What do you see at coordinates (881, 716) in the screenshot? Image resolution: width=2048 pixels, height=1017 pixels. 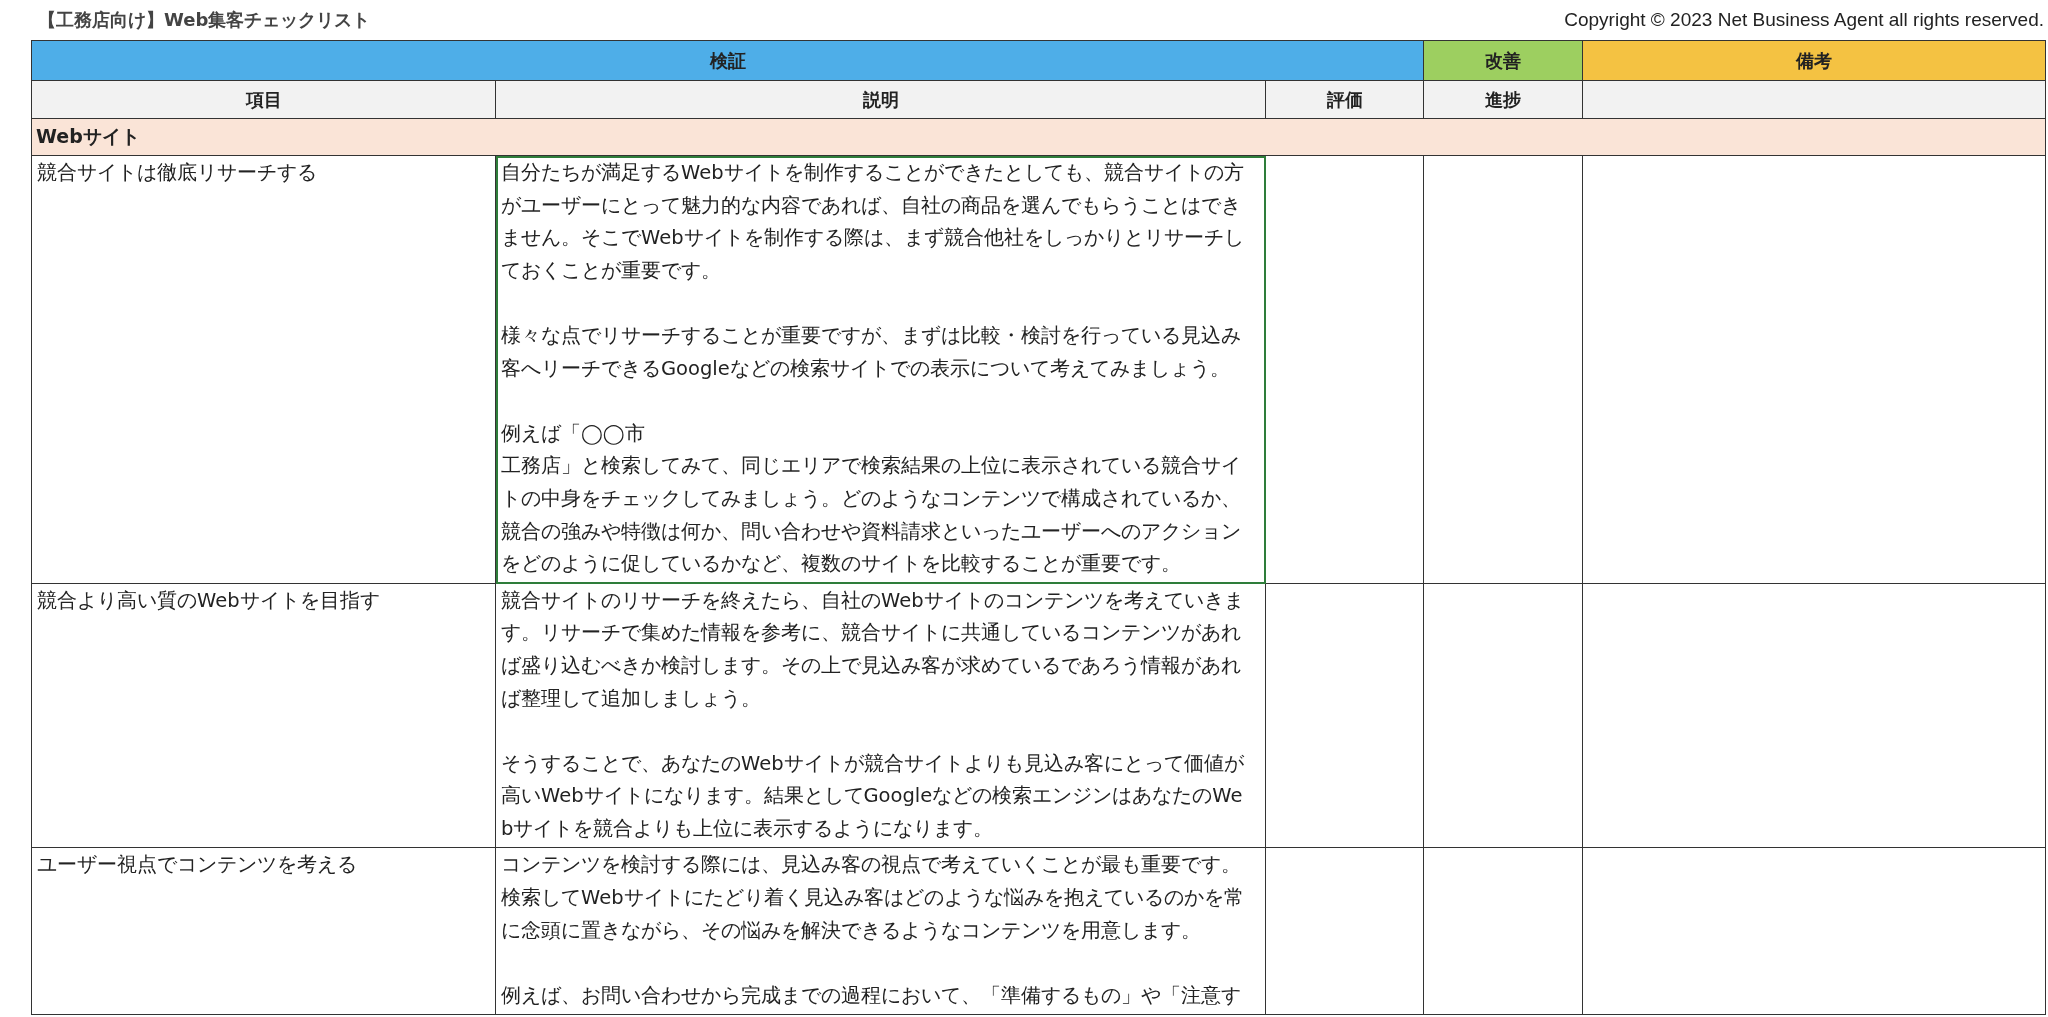 I see `description-cell` at bounding box center [881, 716].